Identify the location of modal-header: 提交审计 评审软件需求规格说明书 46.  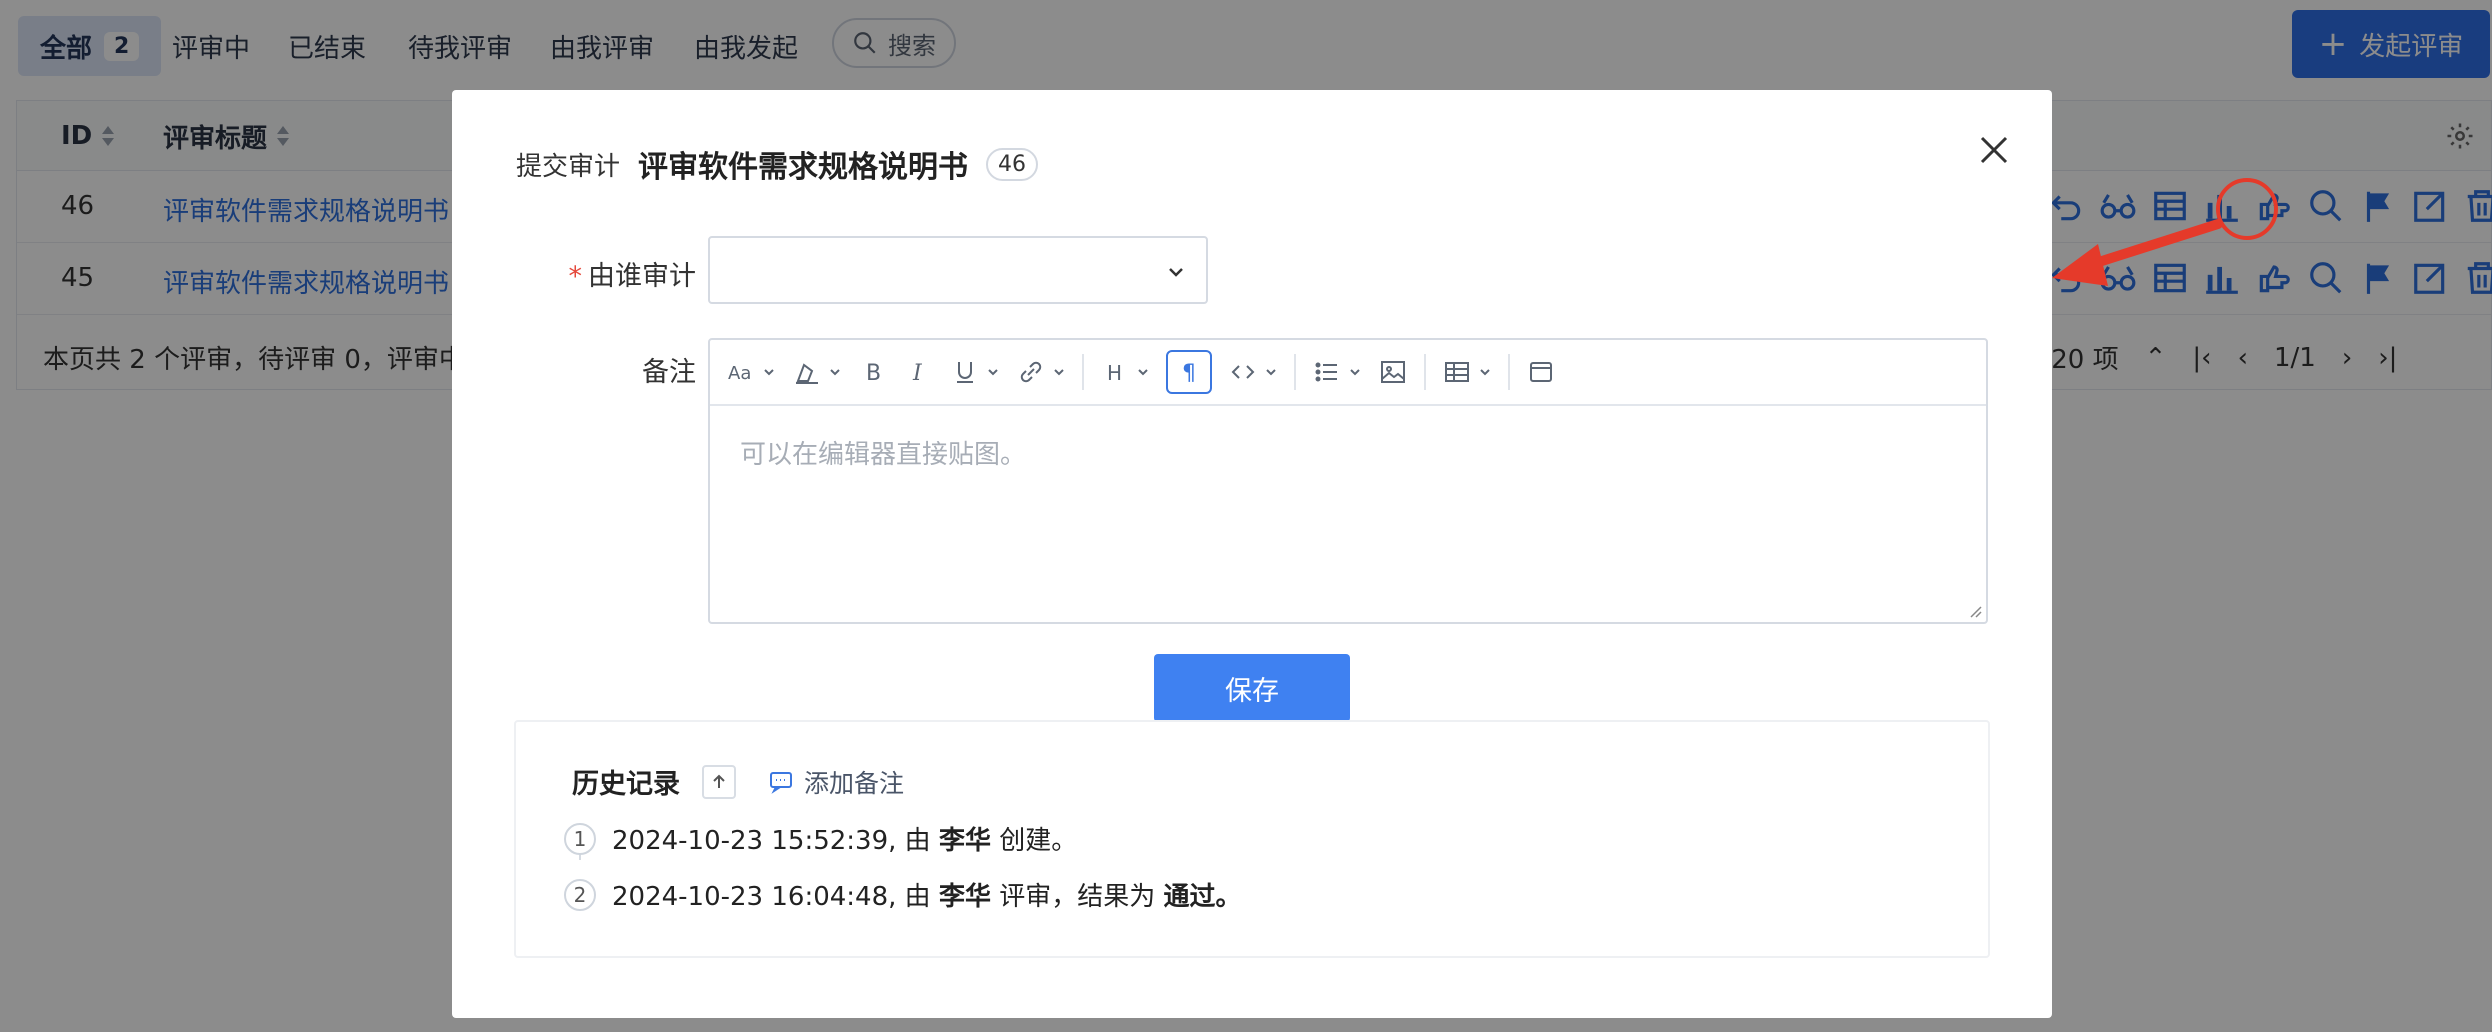
(777, 164).